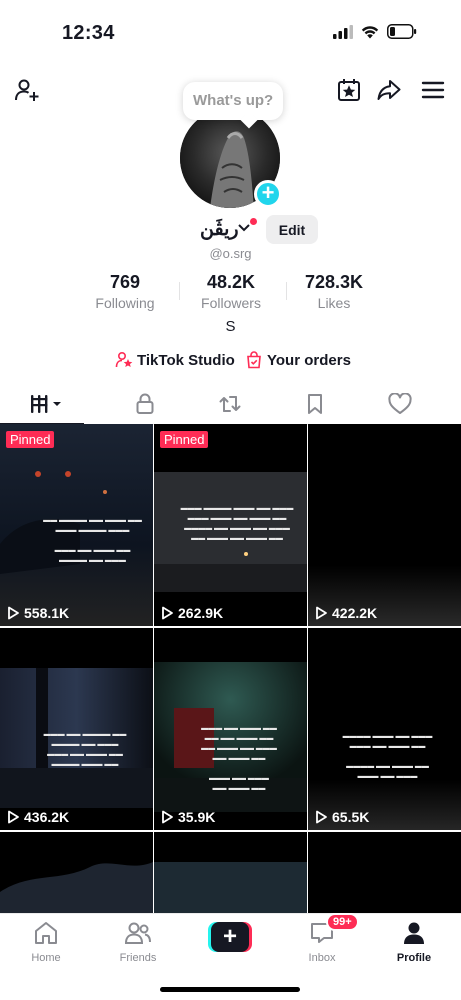 The height and width of the screenshot is (1000, 461). I want to click on view-count: 558.1K, so click(37, 613).